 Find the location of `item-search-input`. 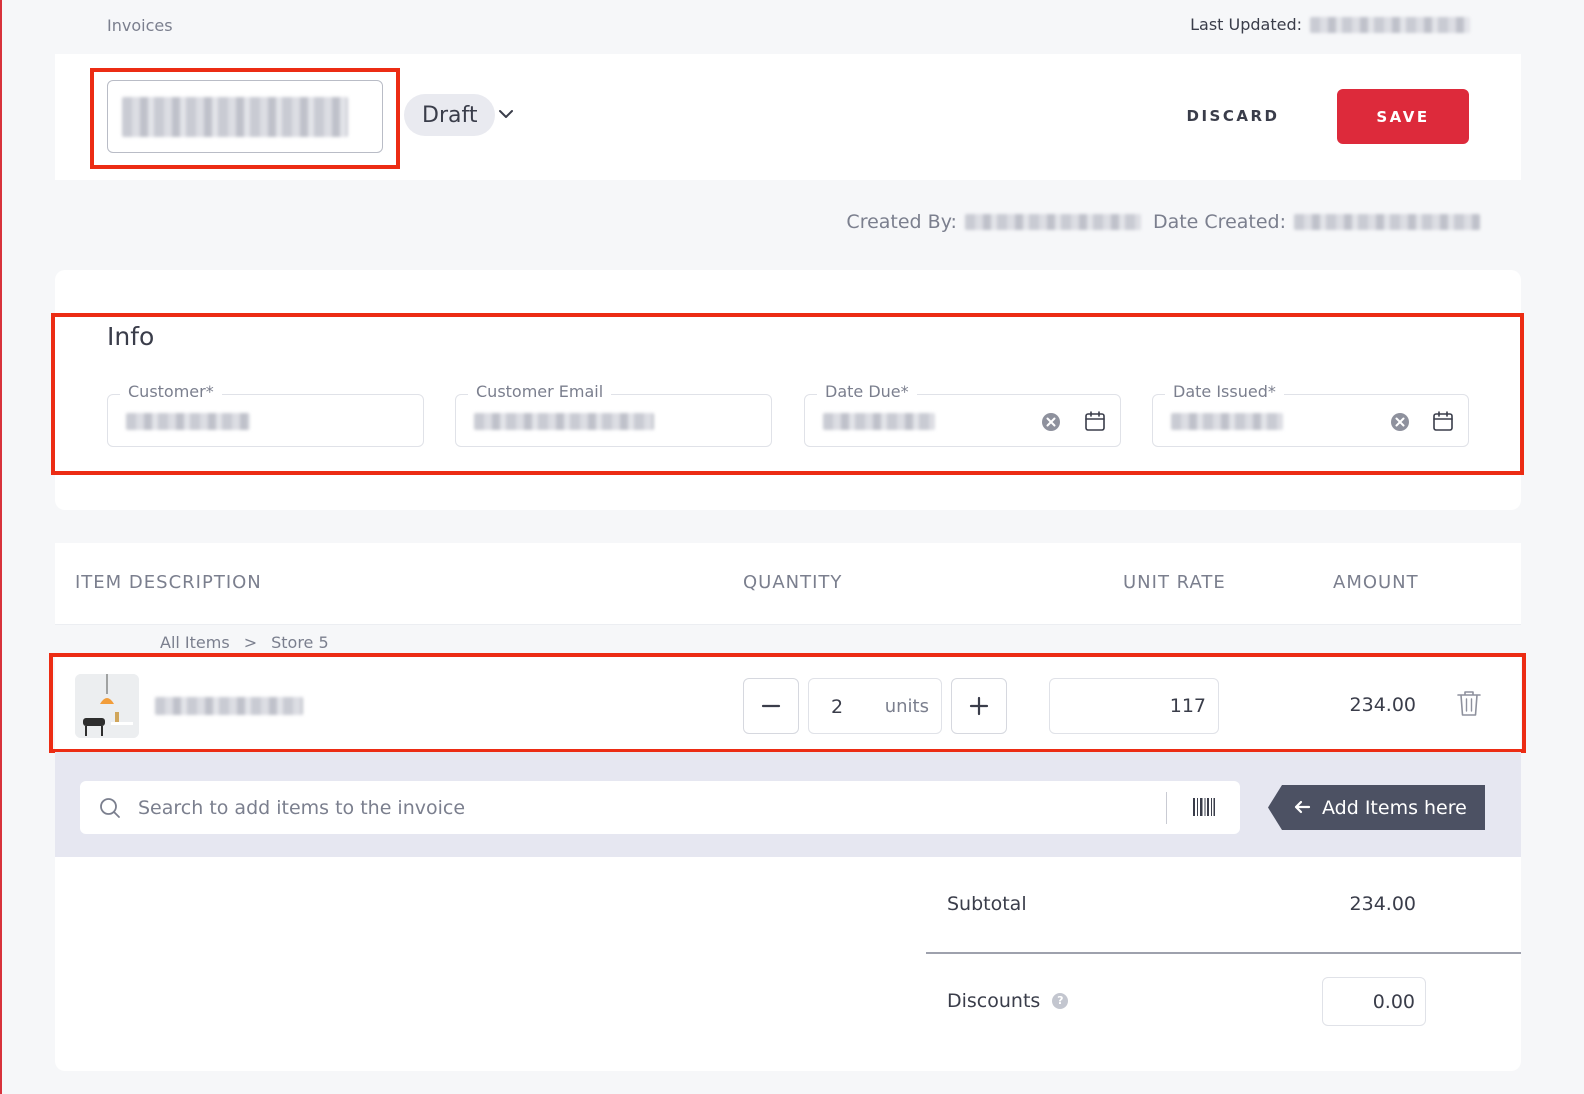

item-search-input is located at coordinates (648, 807).